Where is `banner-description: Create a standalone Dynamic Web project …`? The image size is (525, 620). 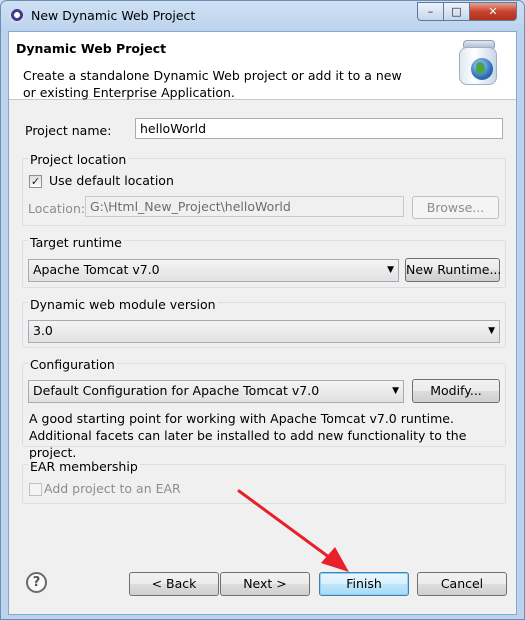
banner-description: Create a standalone Dynamic Web project … is located at coordinates (212, 84).